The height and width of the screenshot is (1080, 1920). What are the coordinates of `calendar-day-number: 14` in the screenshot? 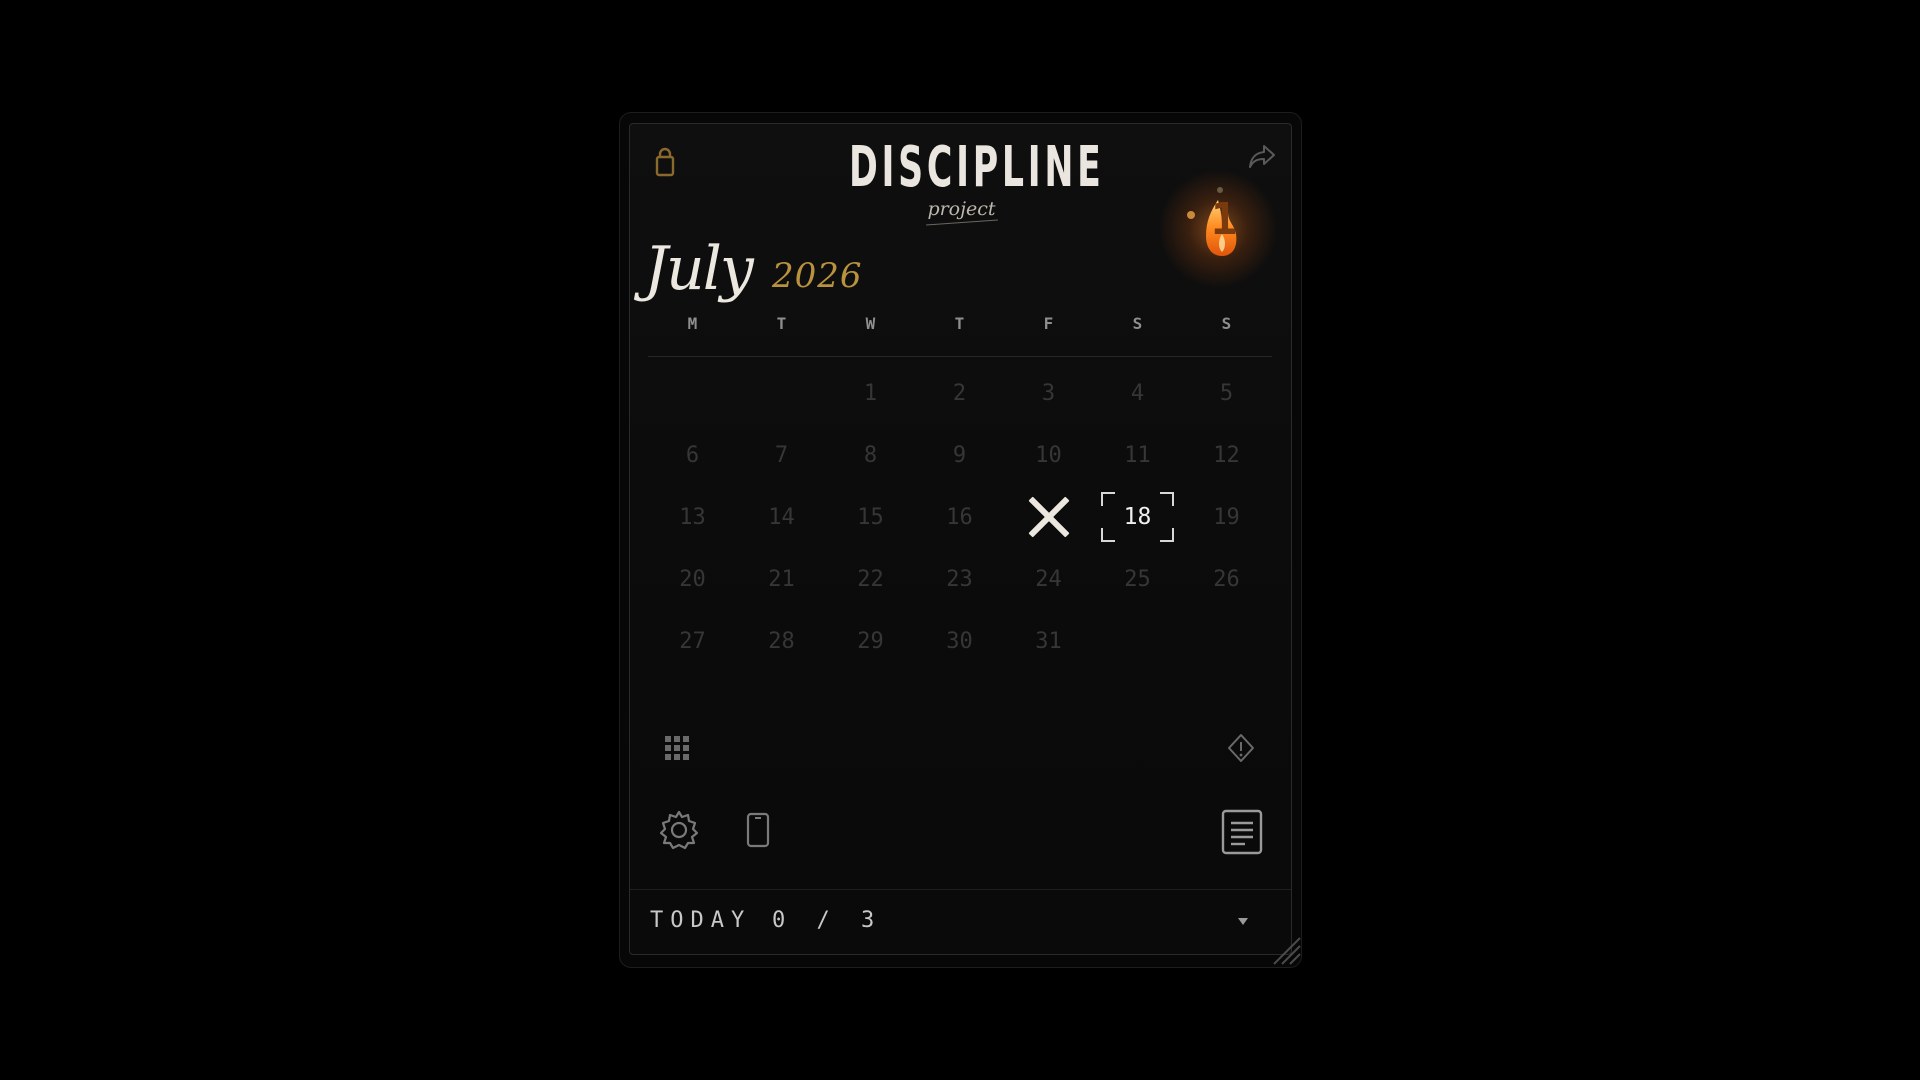 It's located at (781, 517).